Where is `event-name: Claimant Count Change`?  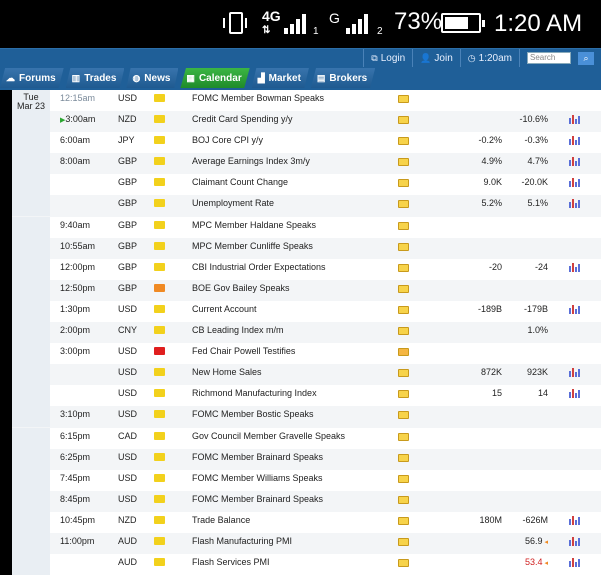 event-name: Claimant Count Change is located at coordinates (292, 184).